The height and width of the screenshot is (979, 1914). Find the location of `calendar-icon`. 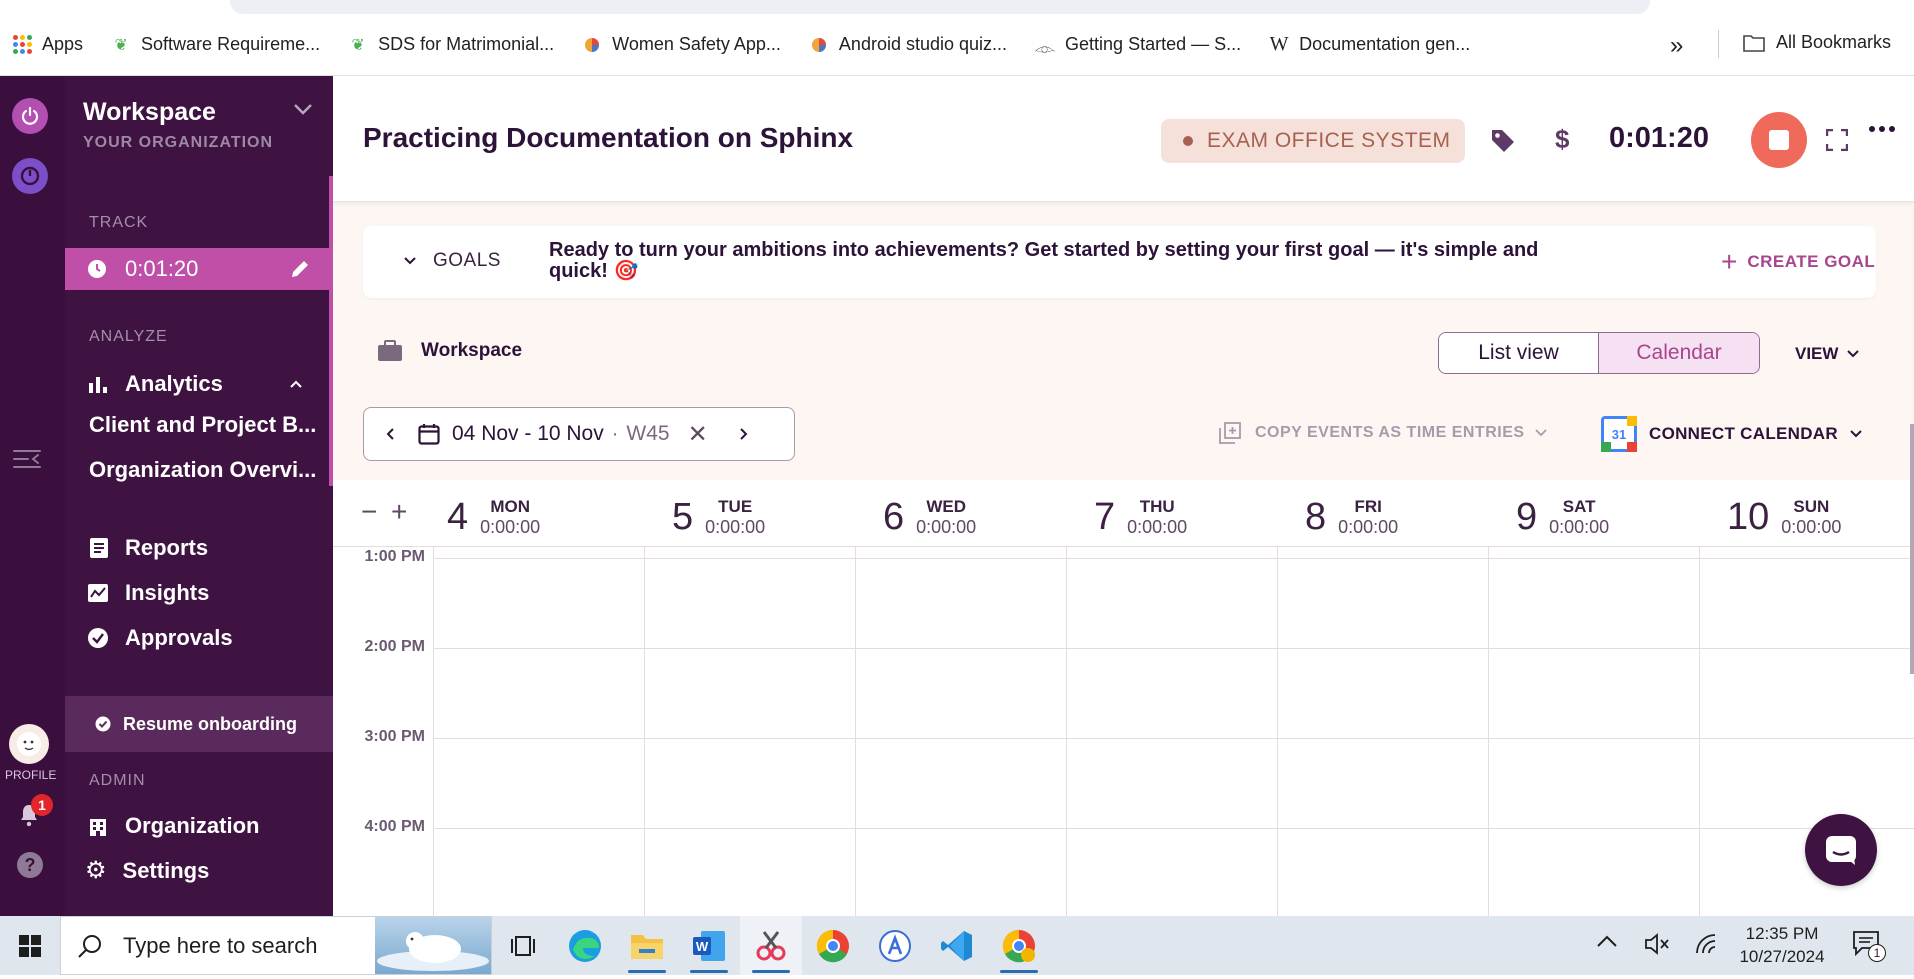

calendar-icon is located at coordinates (429, 434).